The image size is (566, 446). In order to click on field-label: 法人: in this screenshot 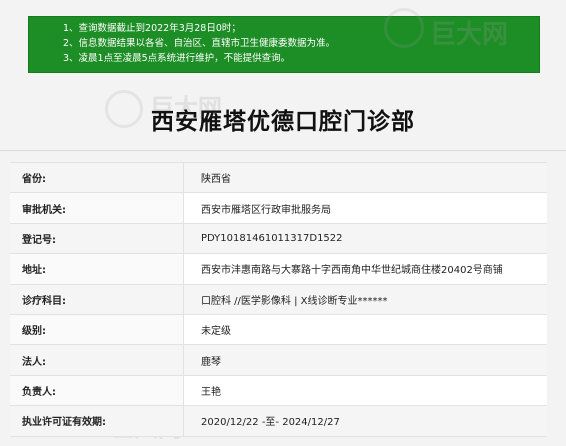, I will do `click(97, 360)`.